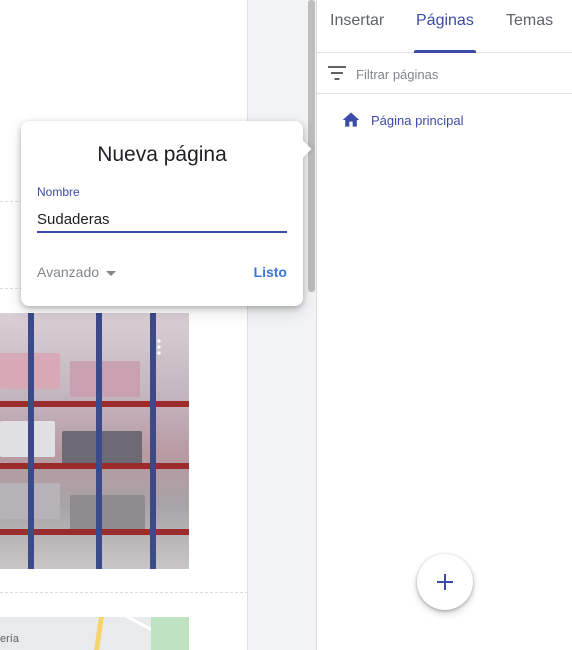  I want to click on advanced-label: Avanzado, so click(68, 272).